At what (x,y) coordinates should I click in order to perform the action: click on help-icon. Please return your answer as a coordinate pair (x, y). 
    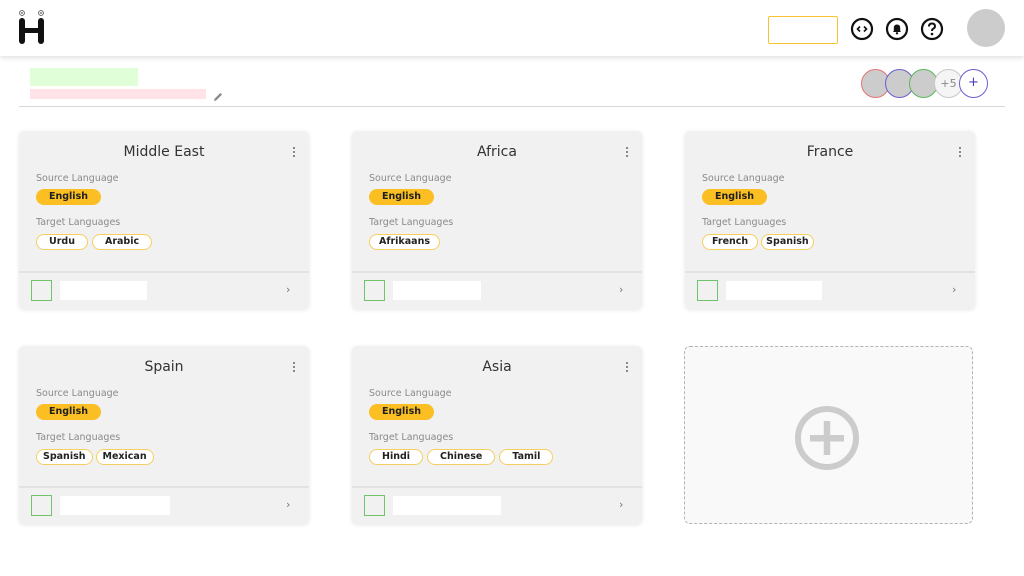
    Looking at the image, I should click on (932, 29).